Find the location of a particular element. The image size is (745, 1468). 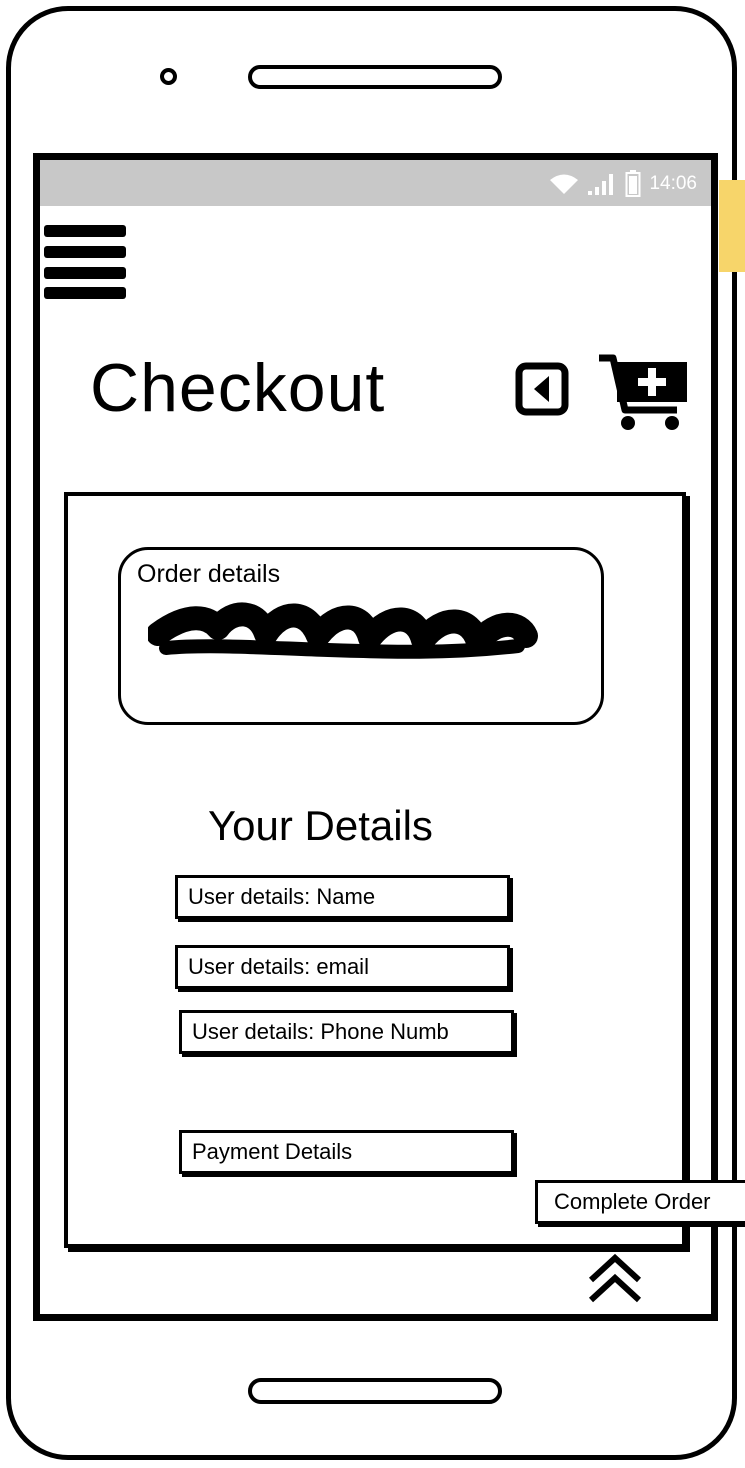

status-bar: 14:06 is located at coordinates (375, 183).